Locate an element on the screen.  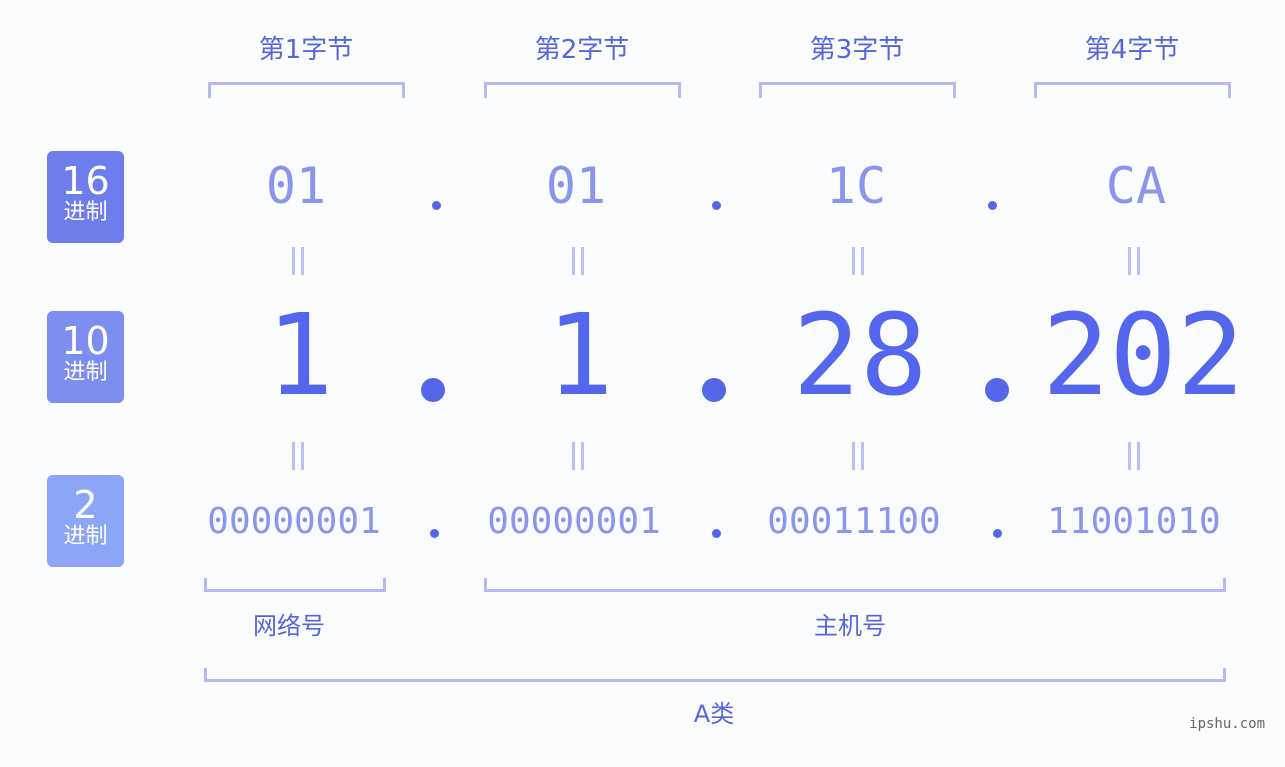
dec-byte-3: 28 is located at coordinates (860, 356).